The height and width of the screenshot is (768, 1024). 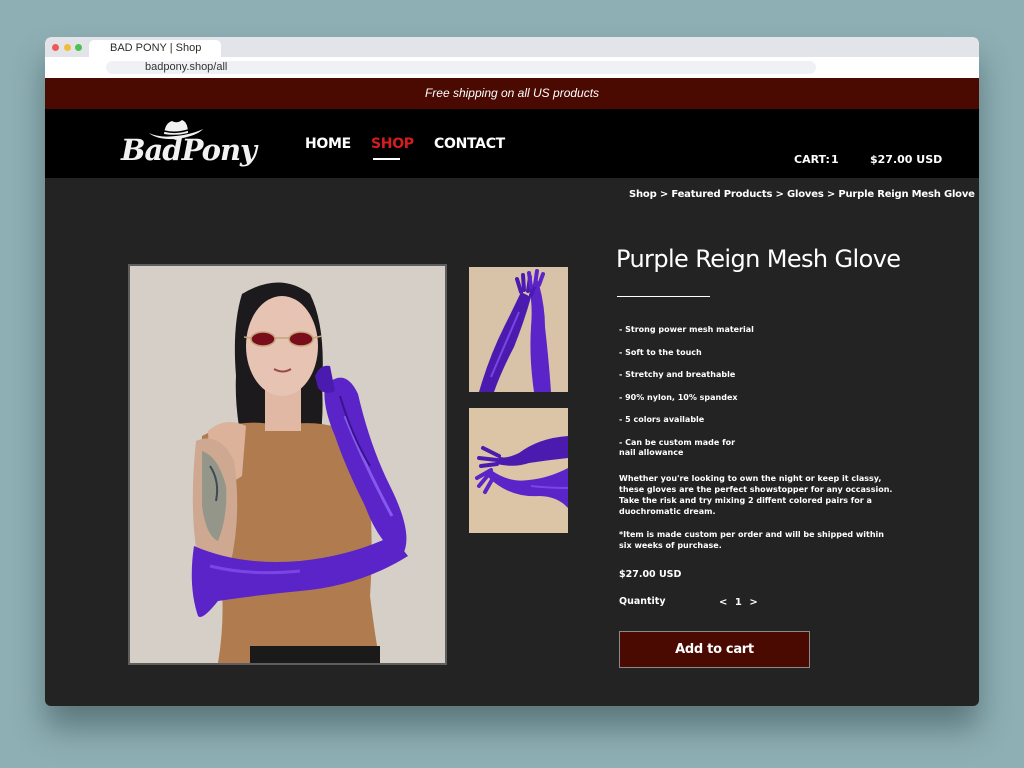 I want to click on feature-item: - Can be custom made for nail allowance, so click(x=677, y=447).